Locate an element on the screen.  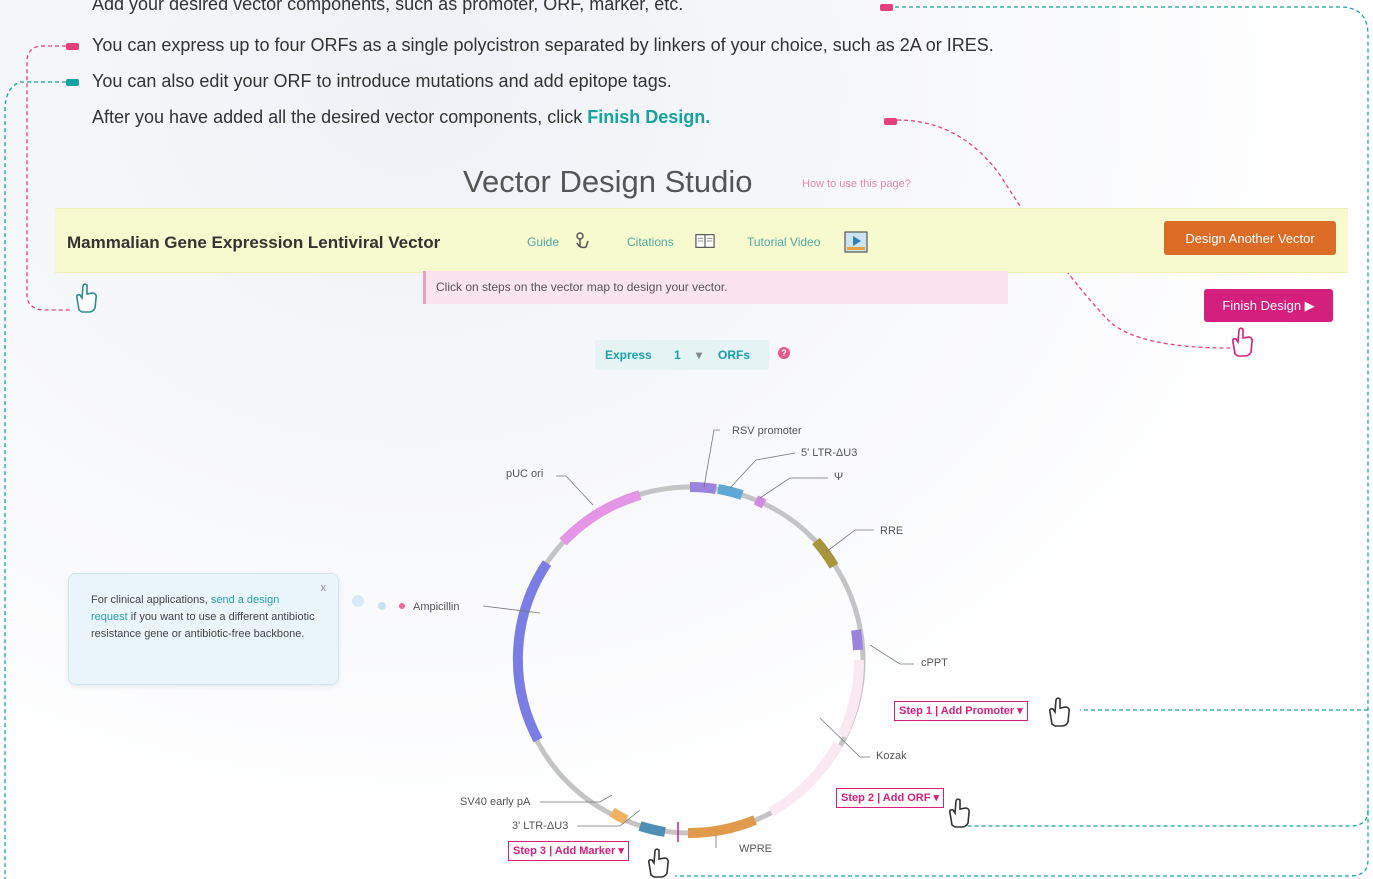
pointing-hand-icon-step2 is located at coordinates (959, 813).